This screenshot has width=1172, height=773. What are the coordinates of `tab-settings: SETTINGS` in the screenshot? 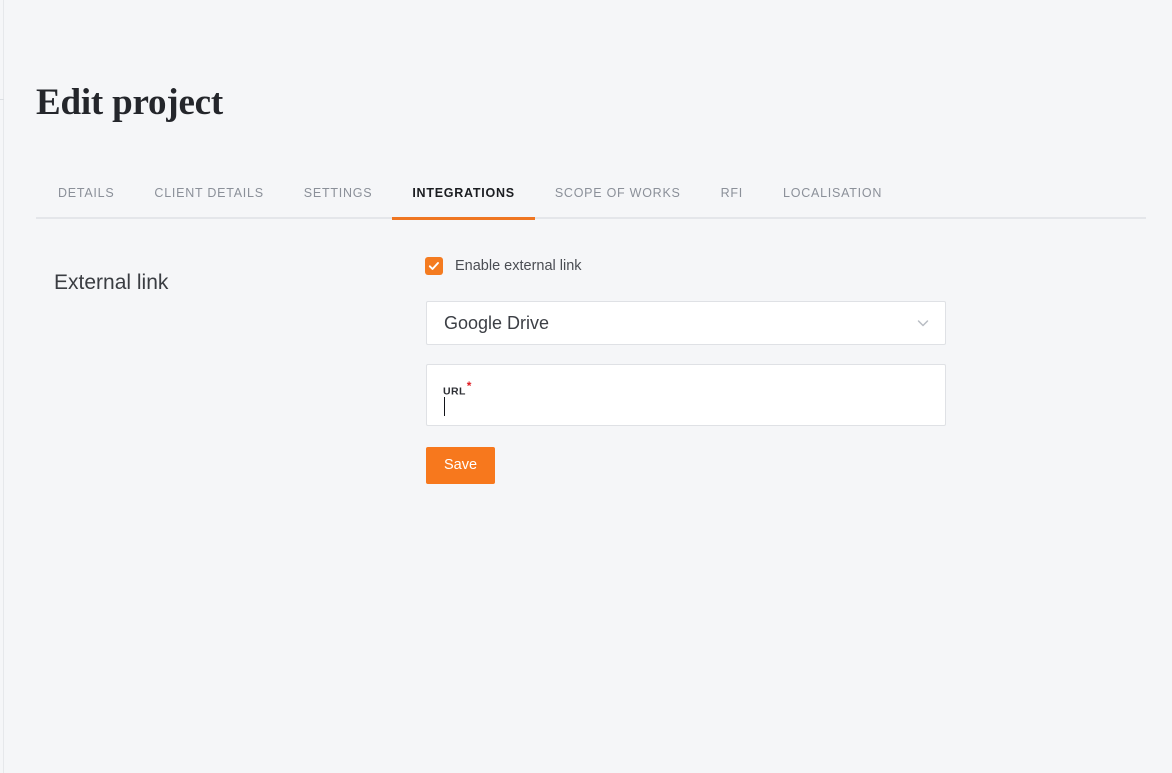 It's located at (338, 199).